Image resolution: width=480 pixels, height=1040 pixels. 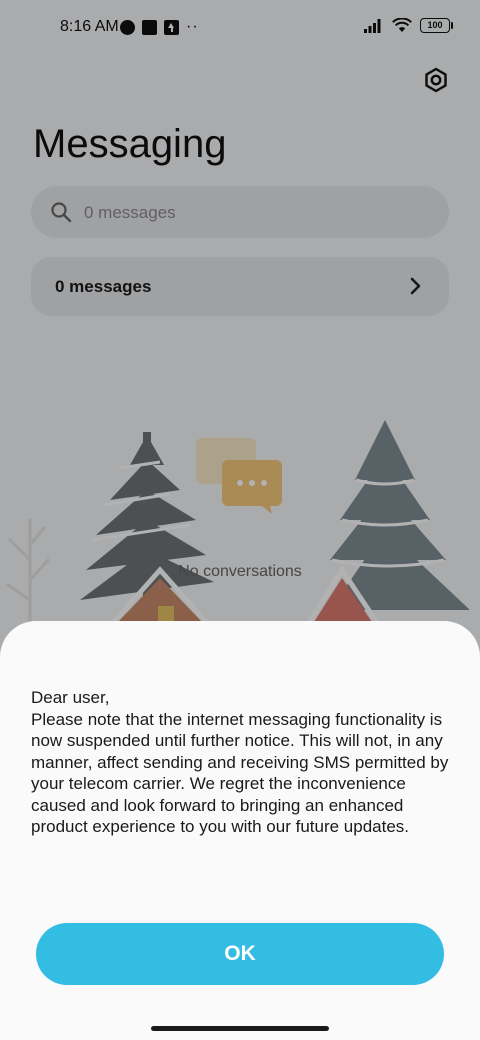 What do you see at coordinates (70, 697) in the screenshot?
I see `dialog-greeting: Dear user,` at bounding box center [70, 697].